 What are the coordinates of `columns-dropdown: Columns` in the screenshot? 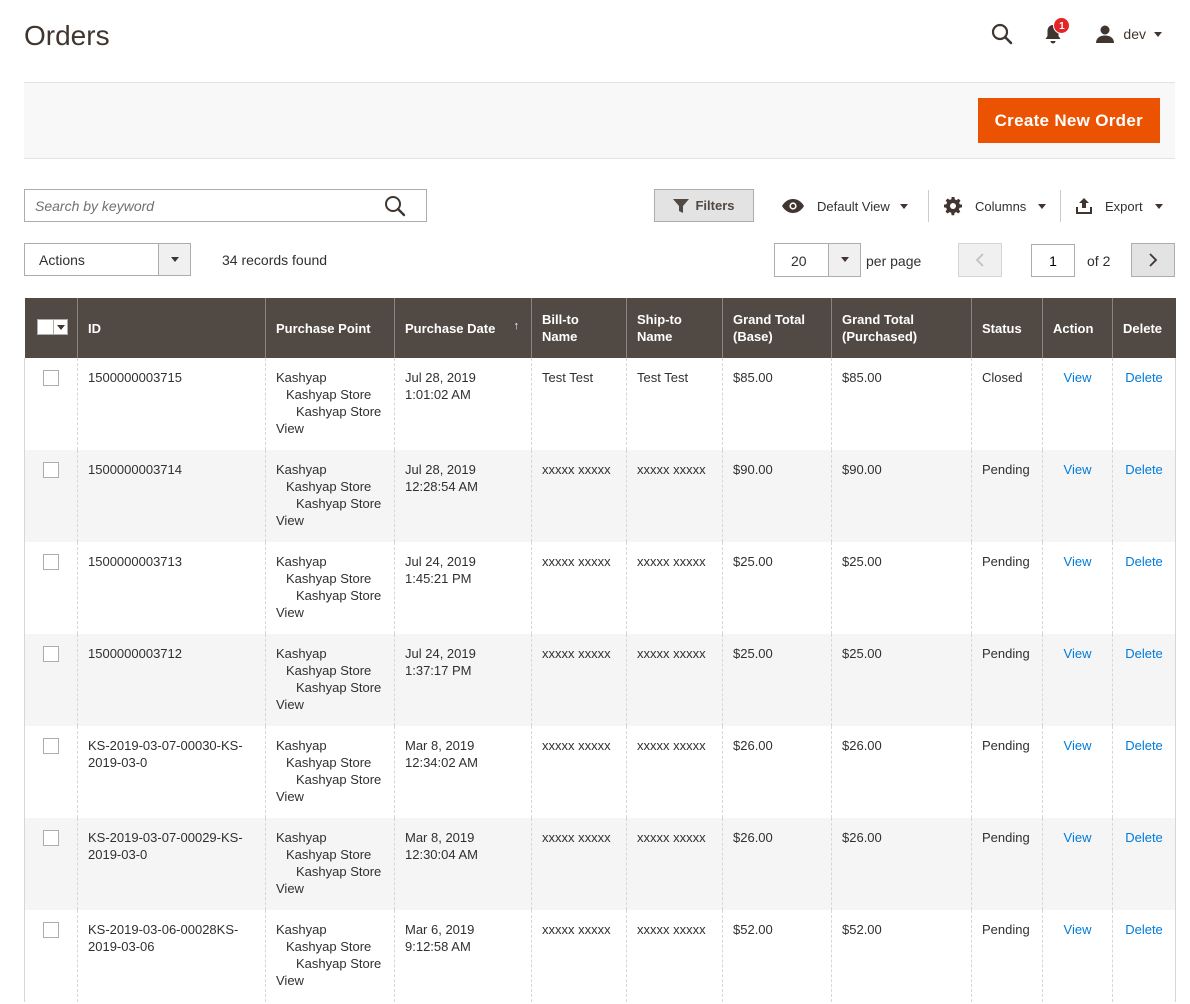 It's located at (995, 206).